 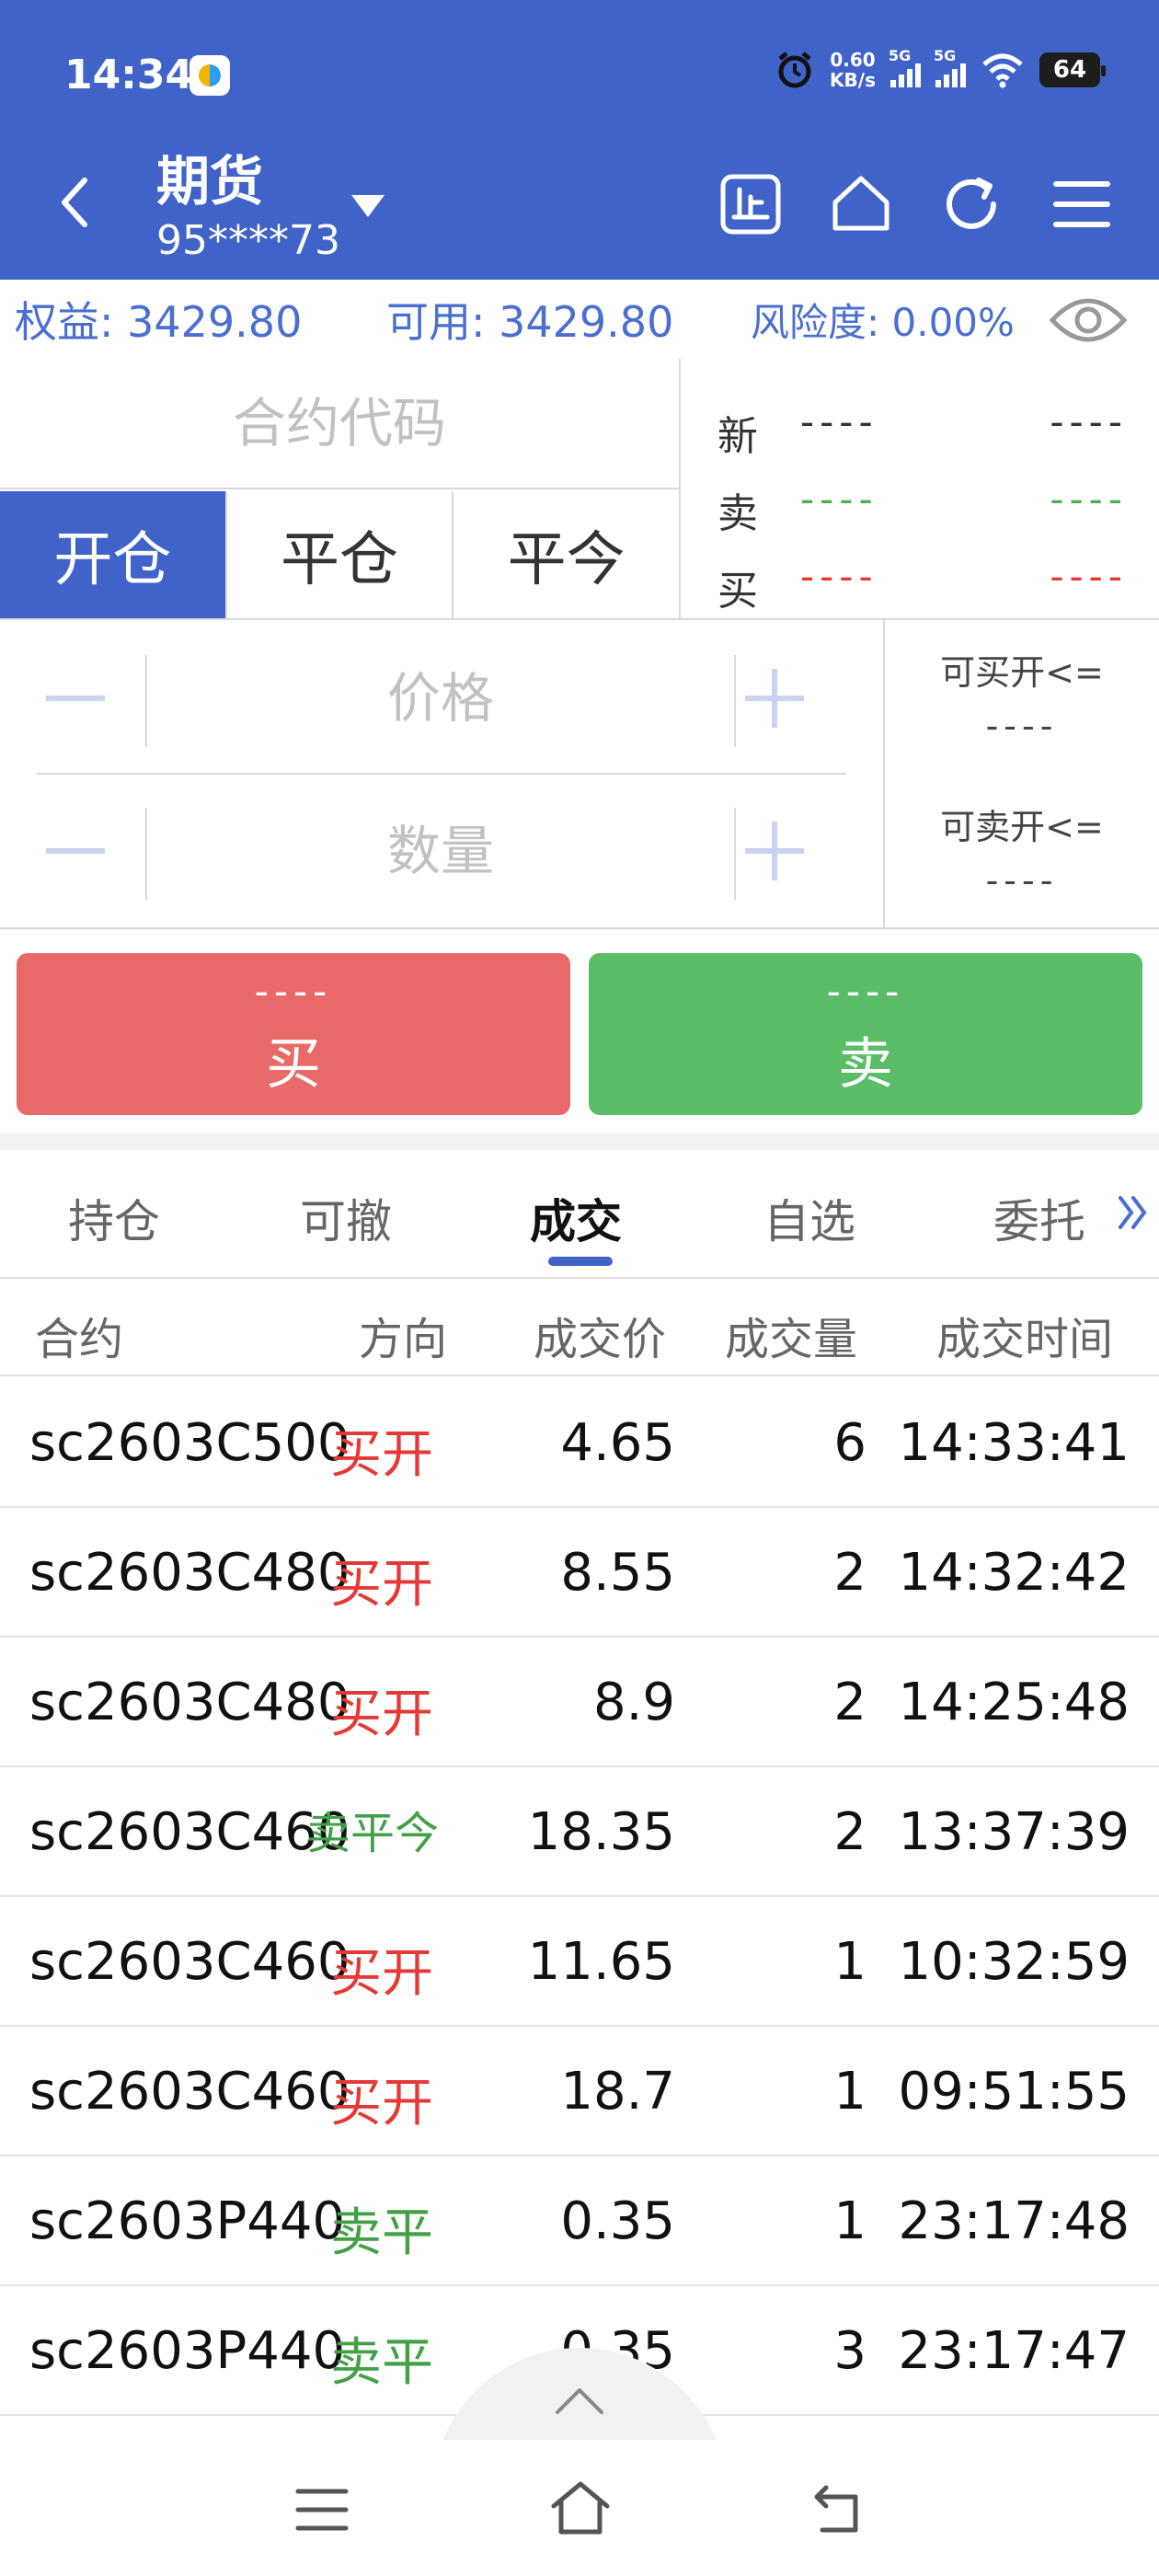 I want to click on table-row: sc2603C460 卖平今 18.35 2 13:37:39, so click(x=579, y=1832).